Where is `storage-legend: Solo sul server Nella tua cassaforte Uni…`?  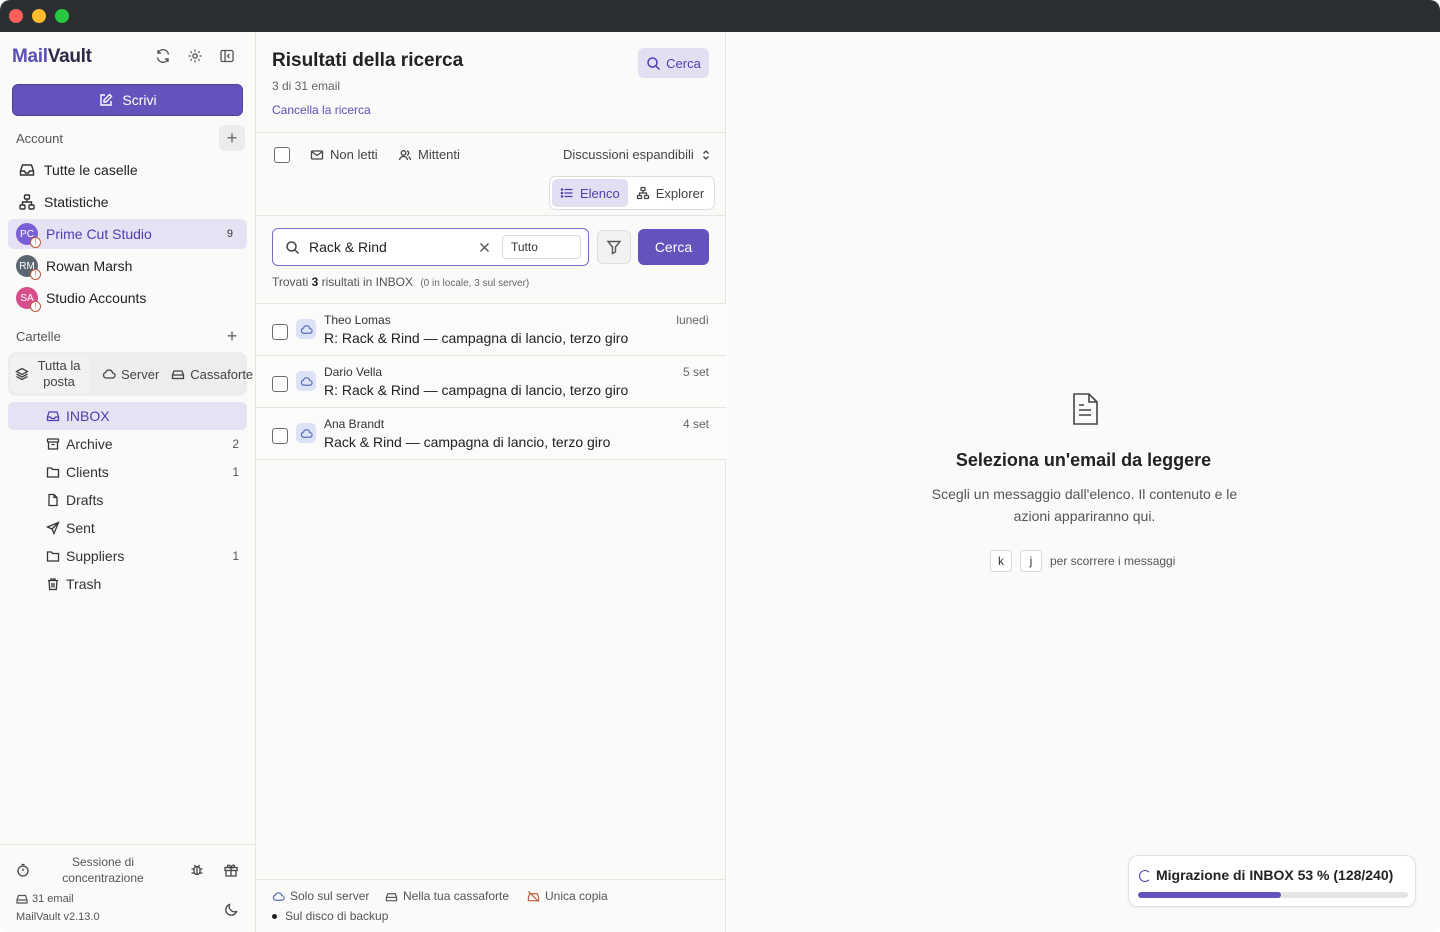
storage-legend: Solo sul server Nella tua cassaforte Uni… is located at coordinates (491, 905).